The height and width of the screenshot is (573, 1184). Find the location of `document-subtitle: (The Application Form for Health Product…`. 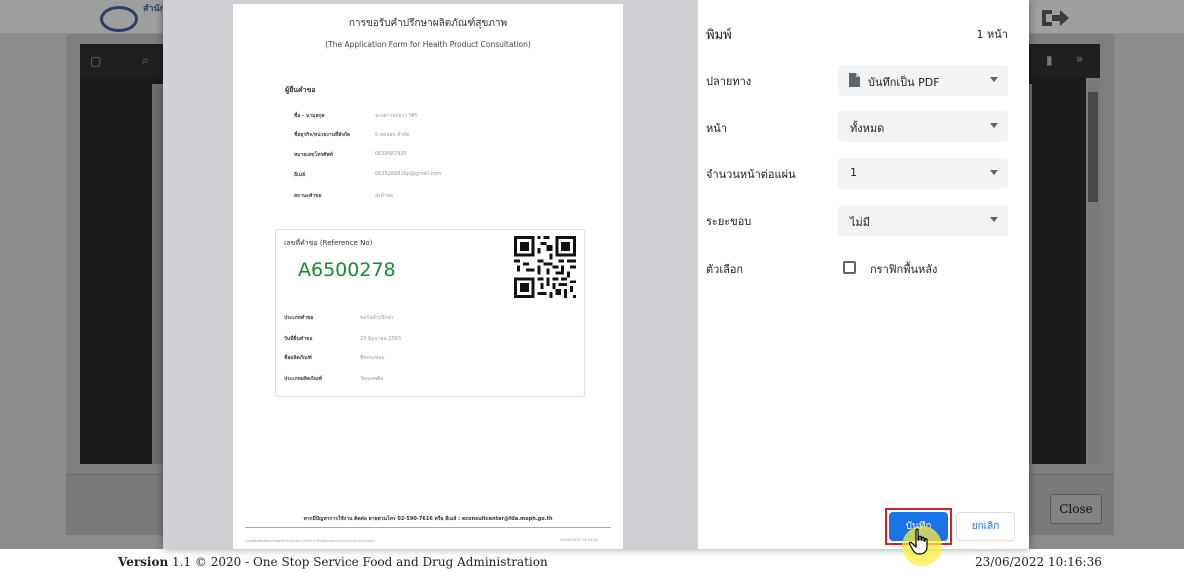

document-subtitle: (The Application Form for Health Product… is located at coordinates (428, 44).